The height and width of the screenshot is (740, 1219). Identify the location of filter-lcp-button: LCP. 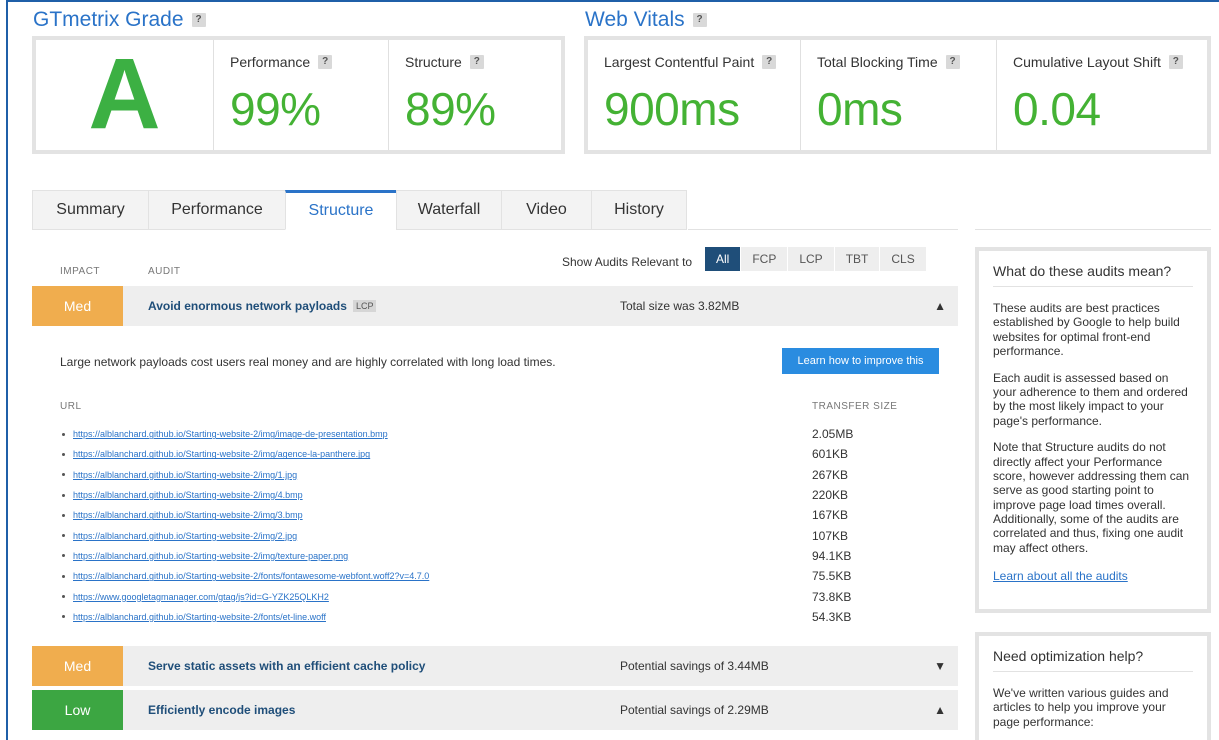
(811, 259).